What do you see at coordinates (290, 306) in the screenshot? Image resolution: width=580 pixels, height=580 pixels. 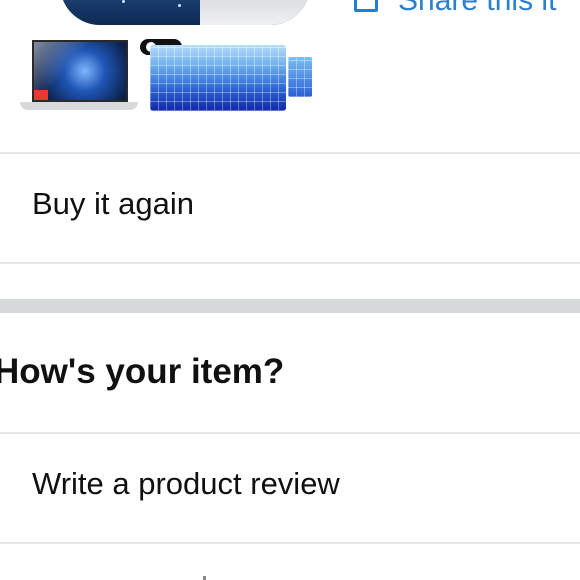 I see `section-separator` at bounding box center [290, 306].